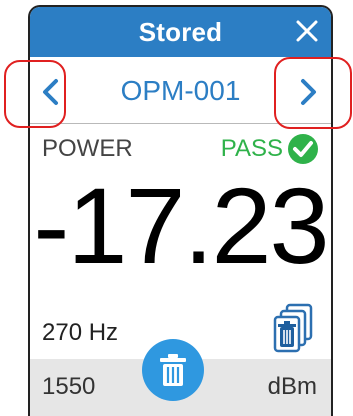 Image resolution: width=353 pixels, height=416 pixels. Describe the element at coordinates (293, 329) in the screenshot. I see `delete-all-icon` at that location.